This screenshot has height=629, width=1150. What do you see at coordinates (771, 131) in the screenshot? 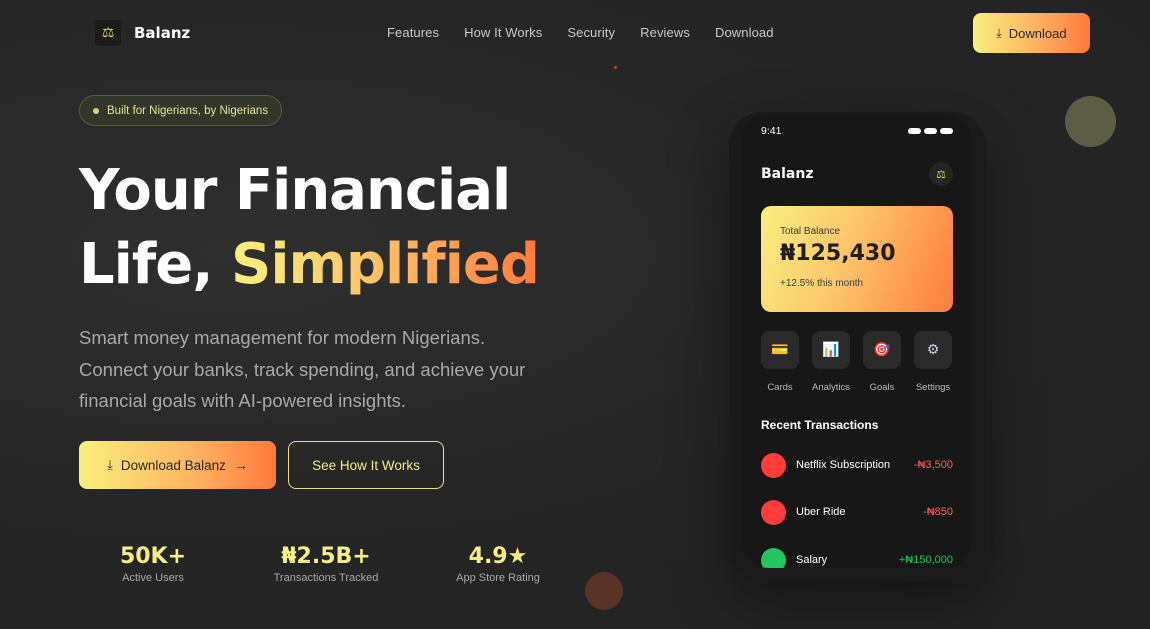
I see `status-bar-time: 9:41` at bounding box center [771, 131].